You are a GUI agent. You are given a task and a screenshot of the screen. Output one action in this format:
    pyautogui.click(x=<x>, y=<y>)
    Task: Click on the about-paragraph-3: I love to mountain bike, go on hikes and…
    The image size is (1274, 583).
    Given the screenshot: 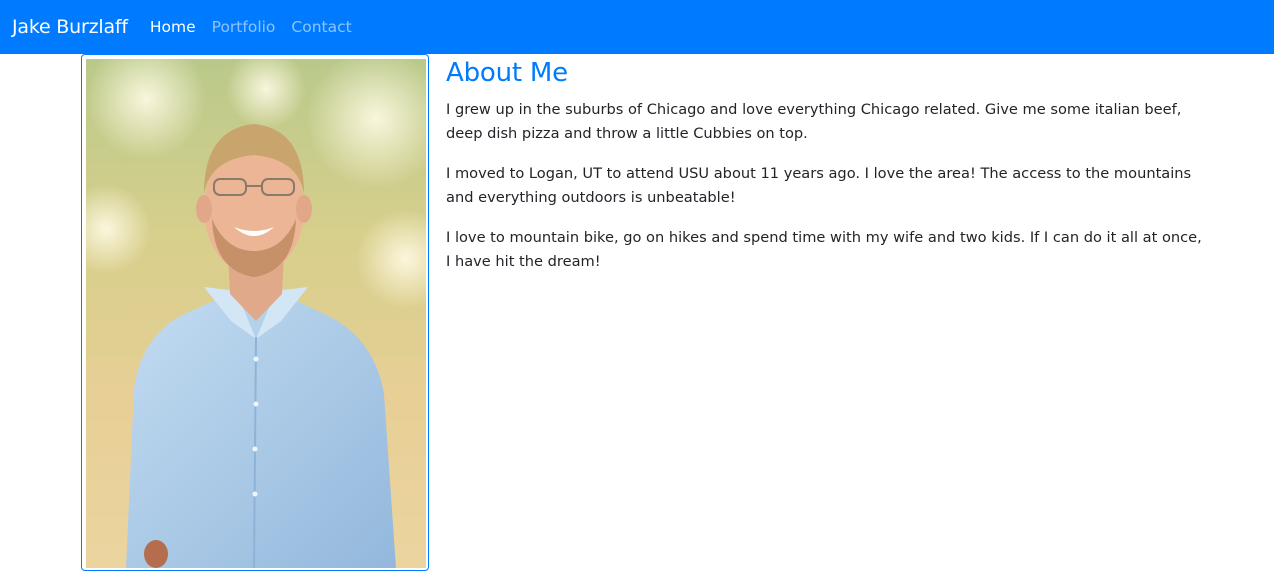 What is the action you would take?
    pyautogui.click(x=824, y=249)
    